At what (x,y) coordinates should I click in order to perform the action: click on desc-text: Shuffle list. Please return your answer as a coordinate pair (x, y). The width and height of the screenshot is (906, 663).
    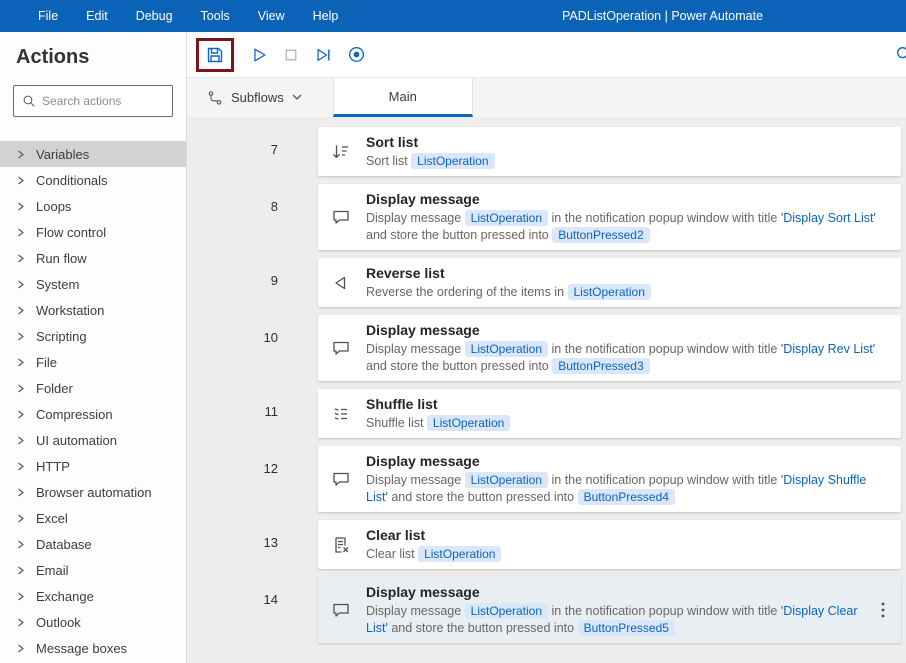
    Looking at the image, I should click on (396, 423).